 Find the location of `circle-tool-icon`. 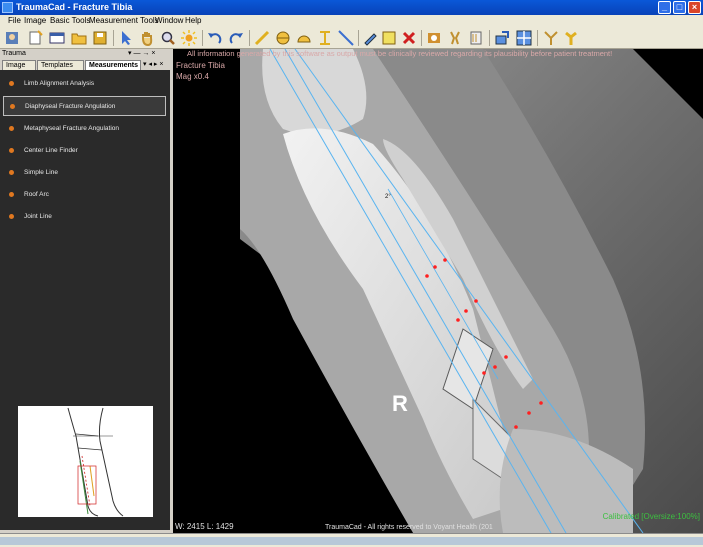

circle-tool-icon is located at coordinates (283, 38).